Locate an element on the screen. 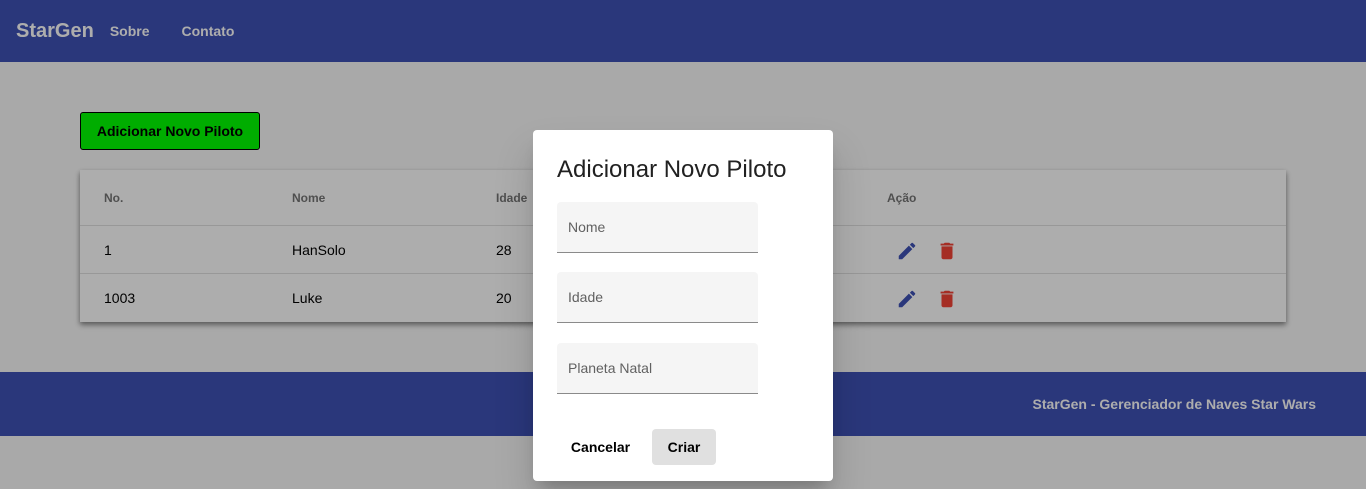 The height and width of the screenshot is (489, 1366). nome-input is located at coordinates (657, 227).